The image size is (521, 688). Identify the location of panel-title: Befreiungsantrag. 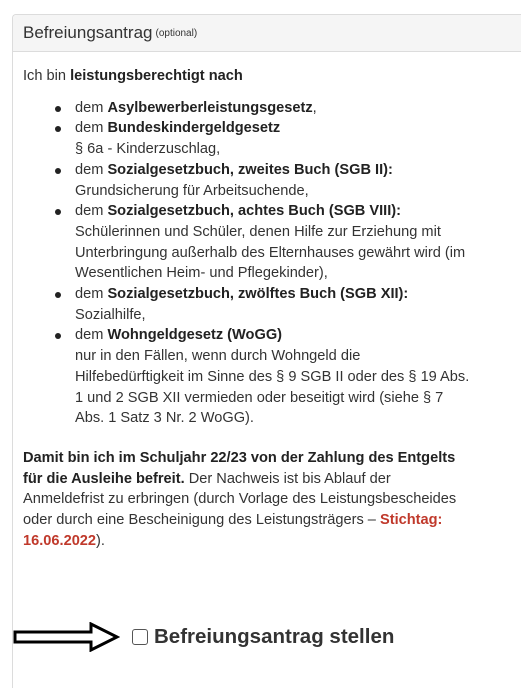
(88, 32).